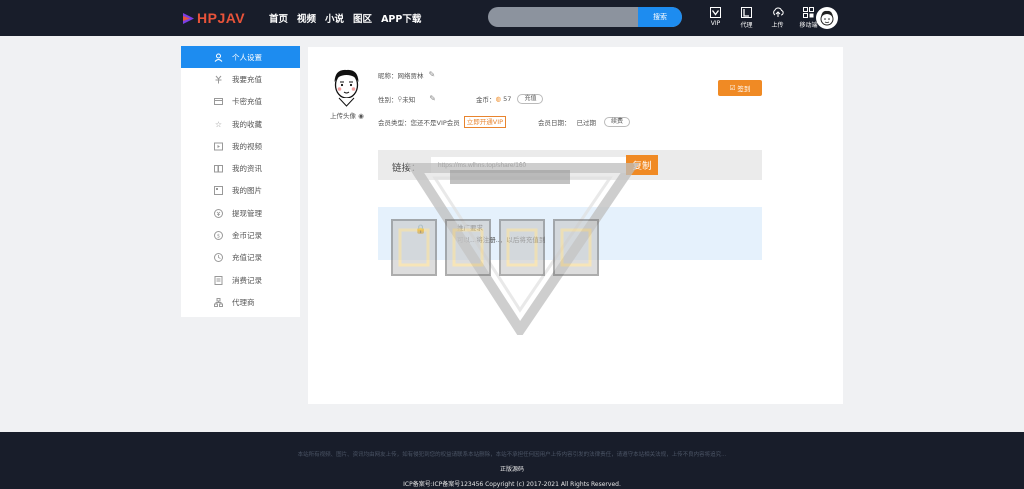  Describe the element at coordinates (218, 258) in the screenshot. I see `record-icon` at that location.